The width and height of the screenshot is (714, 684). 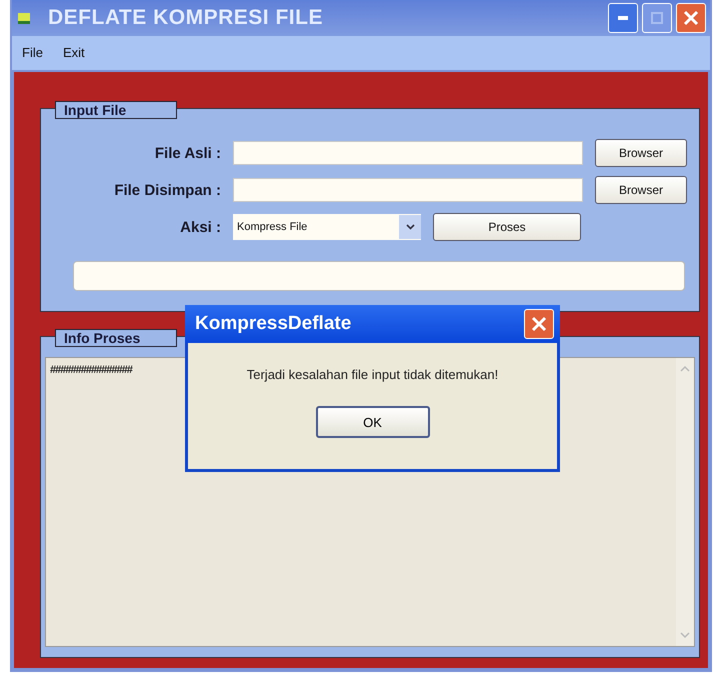 I want to click on window-title: DEFLATE KOMPRESI FILE, so click(x=186, y=18).